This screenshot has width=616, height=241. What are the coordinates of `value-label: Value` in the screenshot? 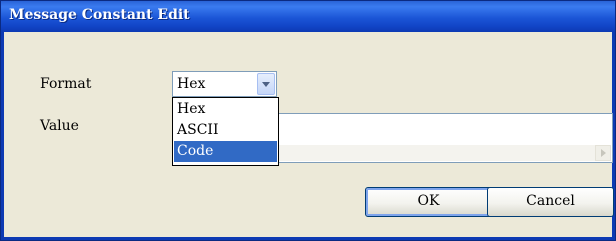 It's located at (59, 126).